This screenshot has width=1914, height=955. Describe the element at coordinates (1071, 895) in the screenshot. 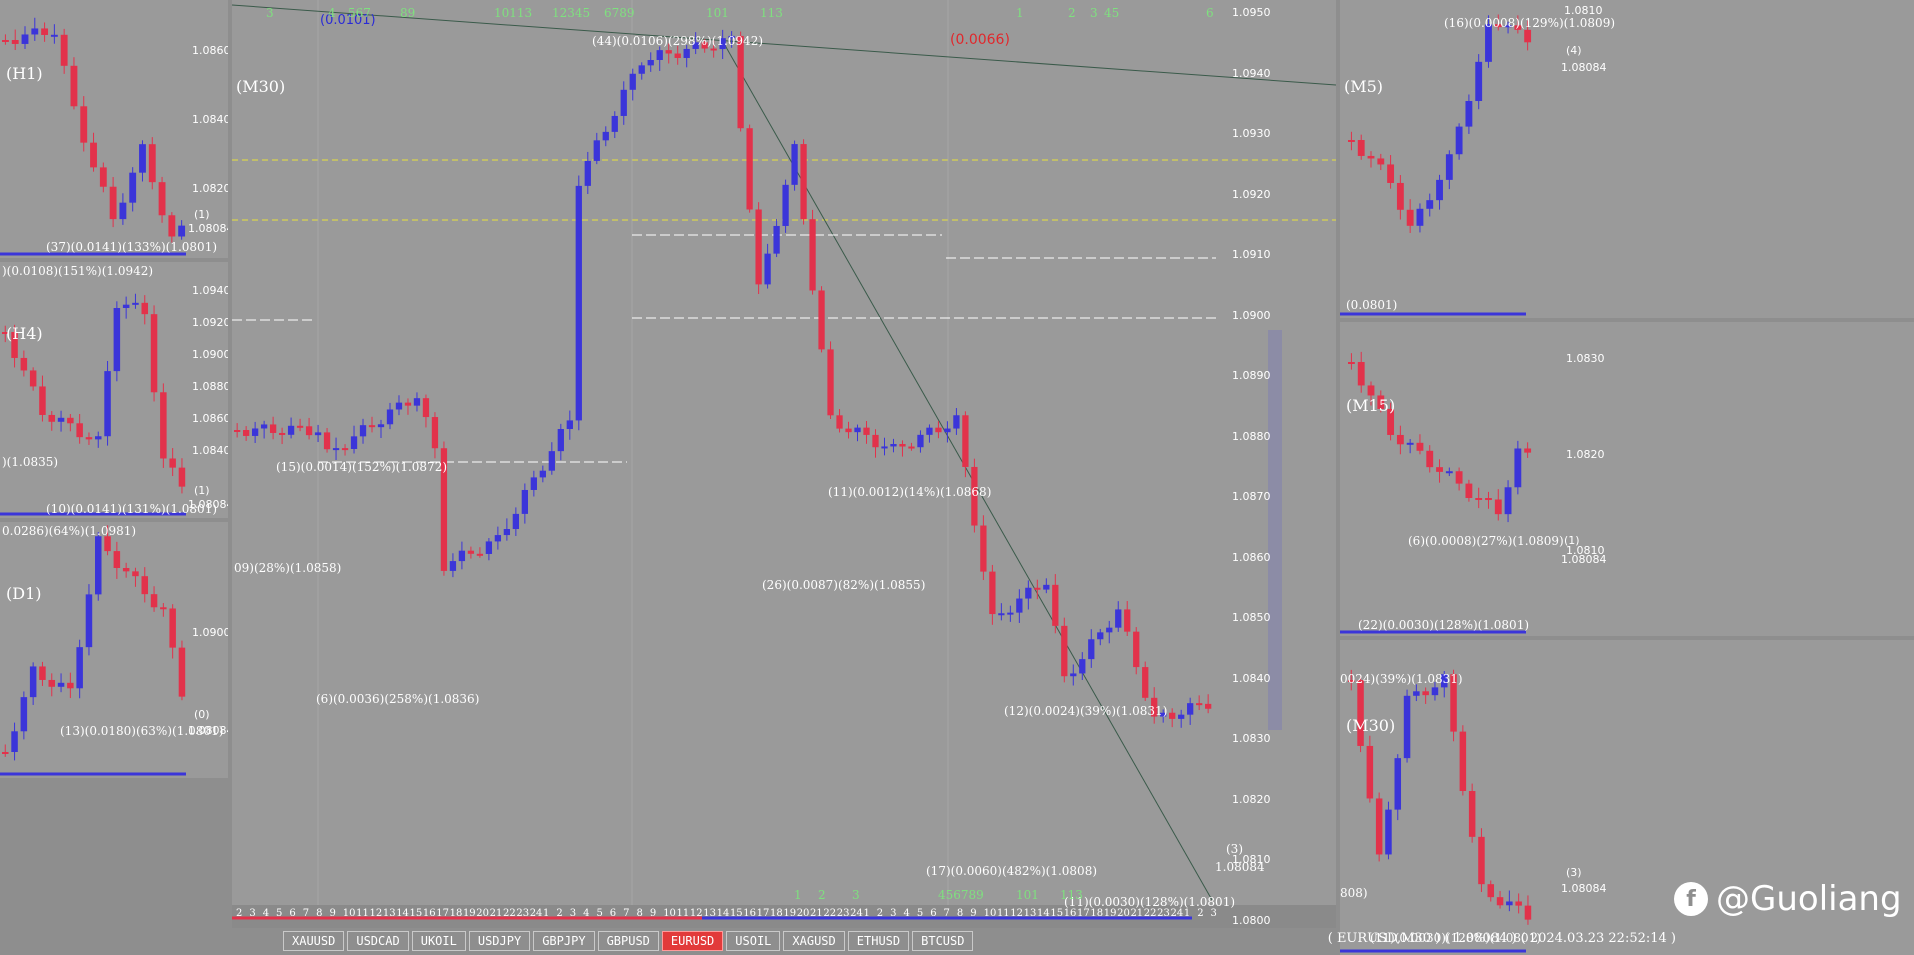

I see `bottom-count: 113` at that location.